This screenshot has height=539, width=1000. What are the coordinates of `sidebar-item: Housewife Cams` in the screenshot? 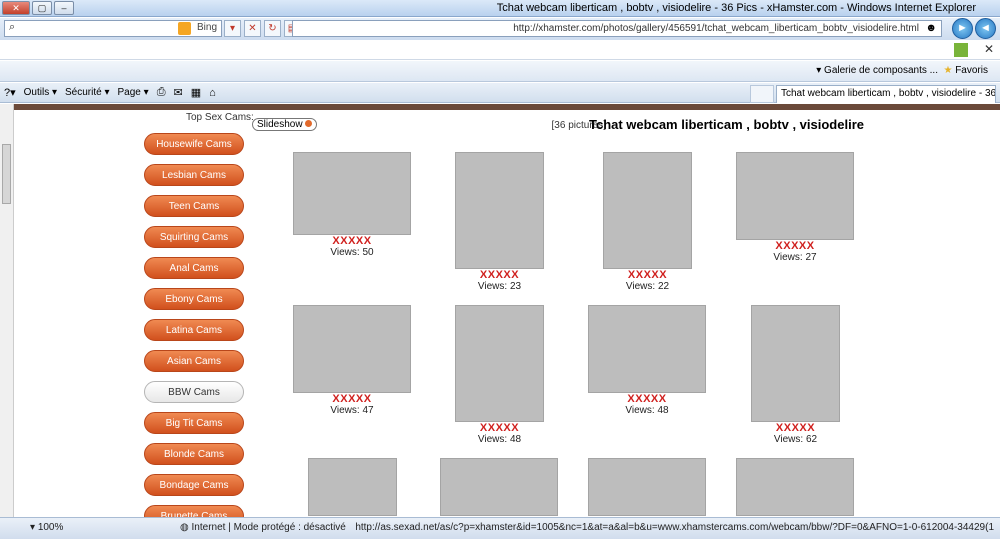 It's located at (194, 144).